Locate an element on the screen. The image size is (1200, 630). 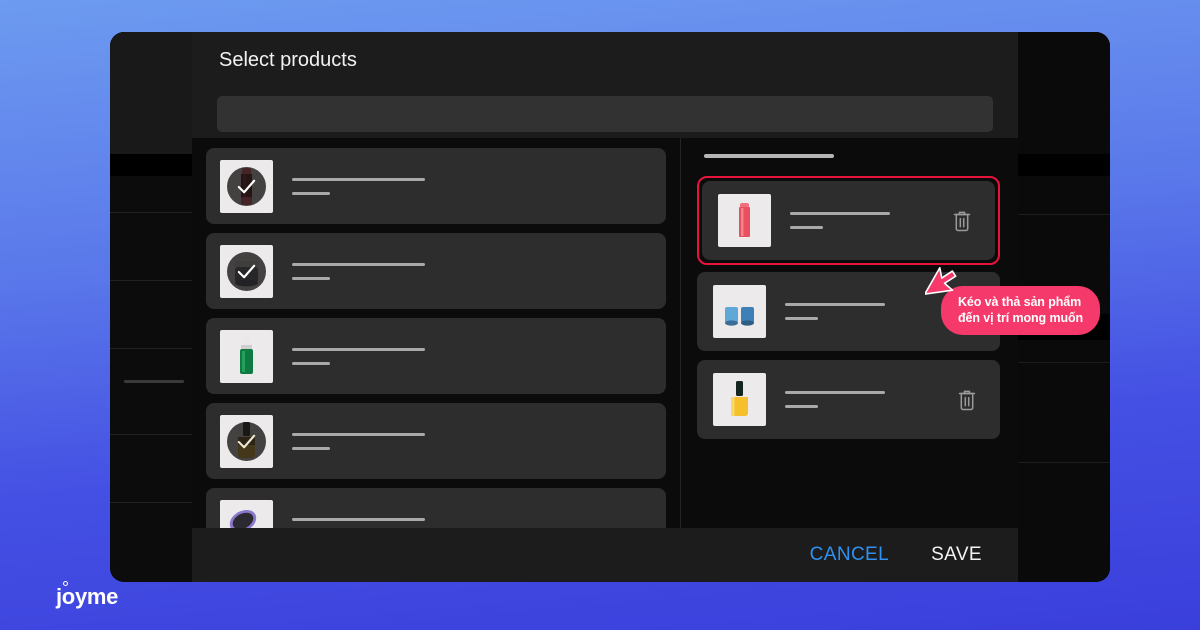
joyme-logo: joyme is located at coordinates (87, 595).